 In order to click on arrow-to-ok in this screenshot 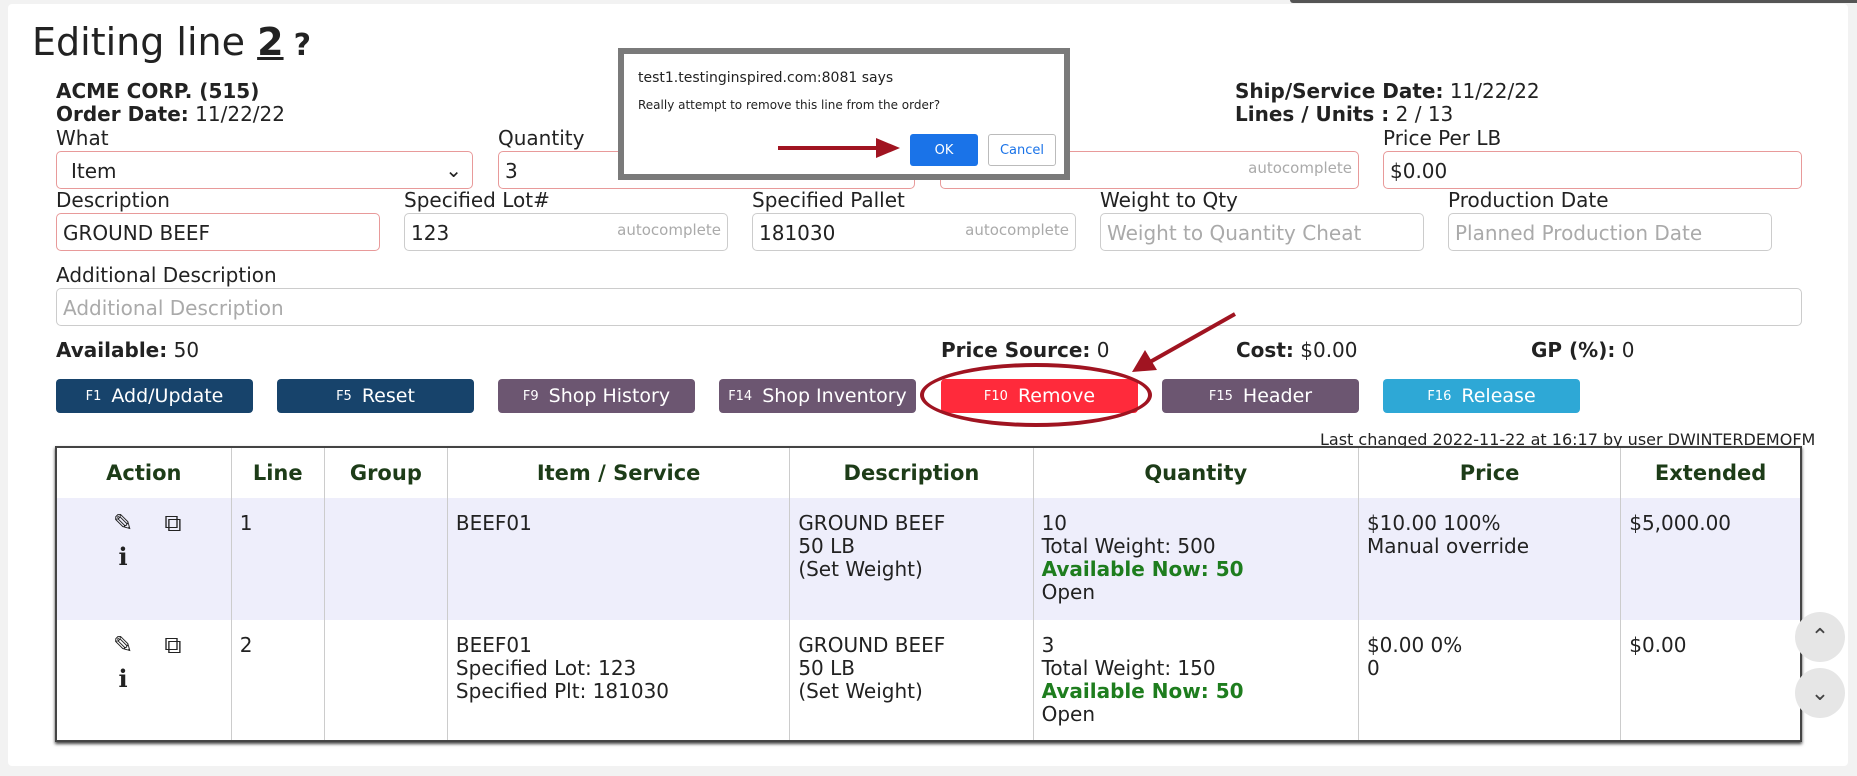, I will do `click(839, 148)`.